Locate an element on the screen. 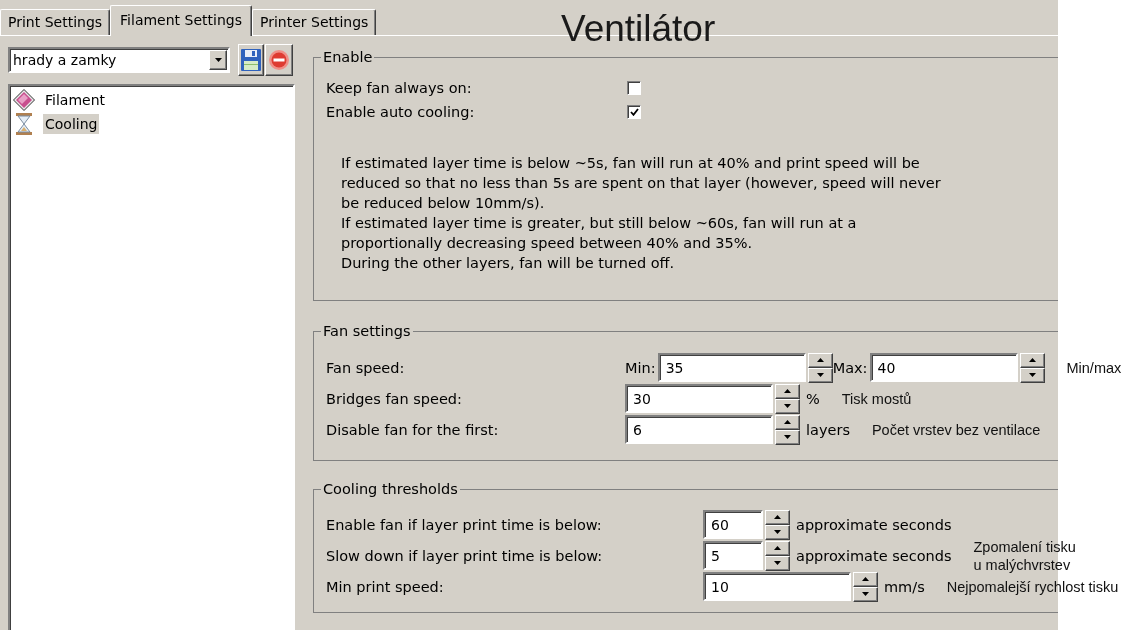 This screenshot has width=1144, height=630. save-button is located at coordinates (251, 60).